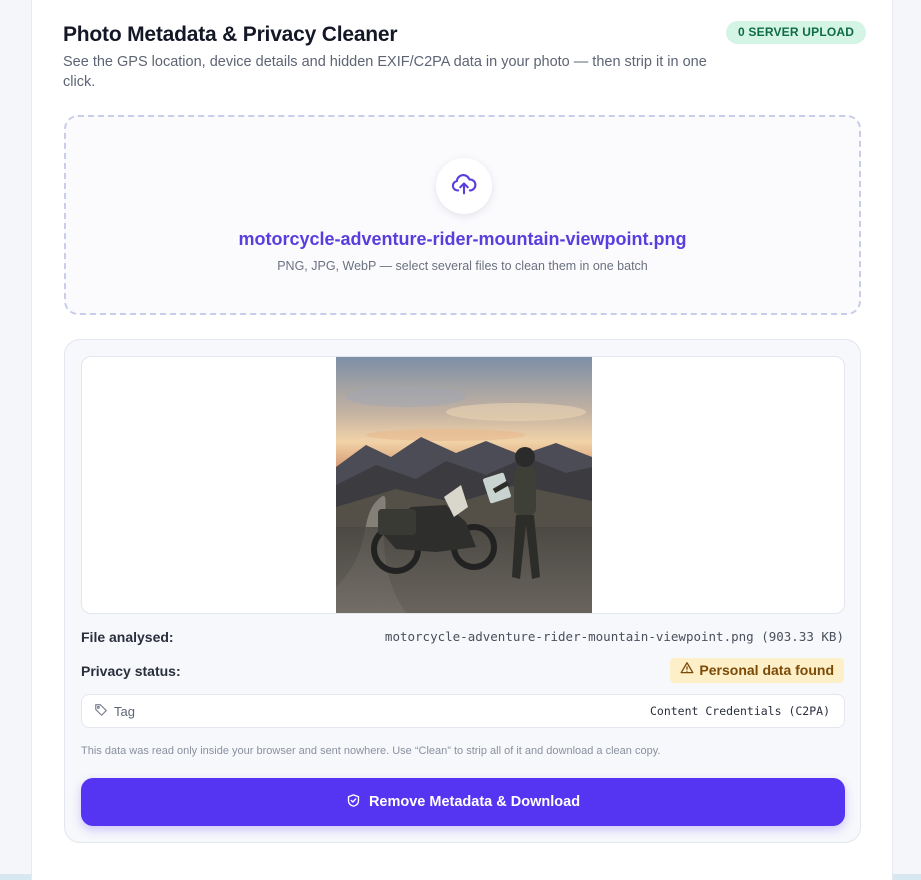  I want to click on privacy-status-label: Privacy status:, so click(131, 671).